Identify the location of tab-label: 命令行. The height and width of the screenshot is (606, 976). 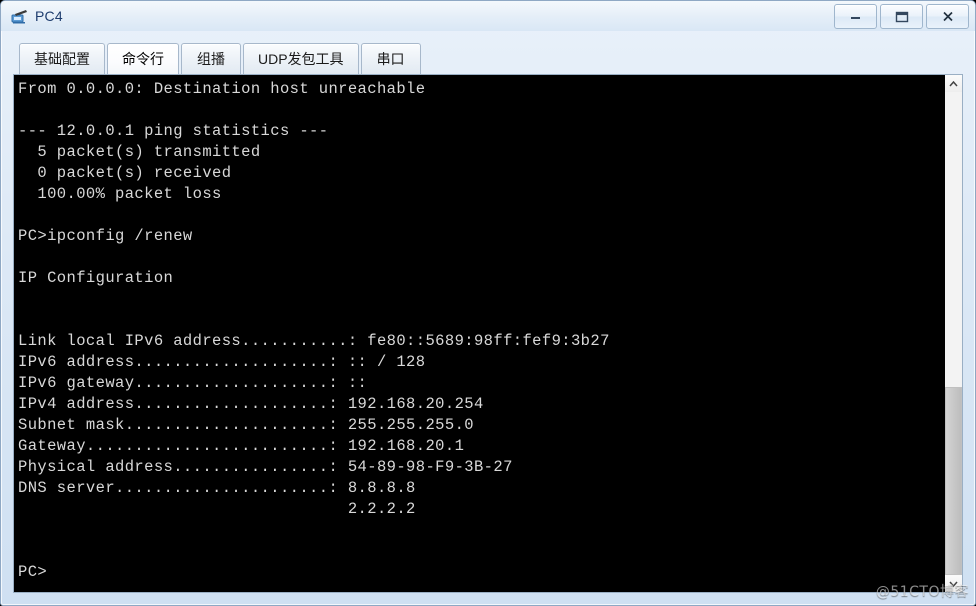
(143, 59).